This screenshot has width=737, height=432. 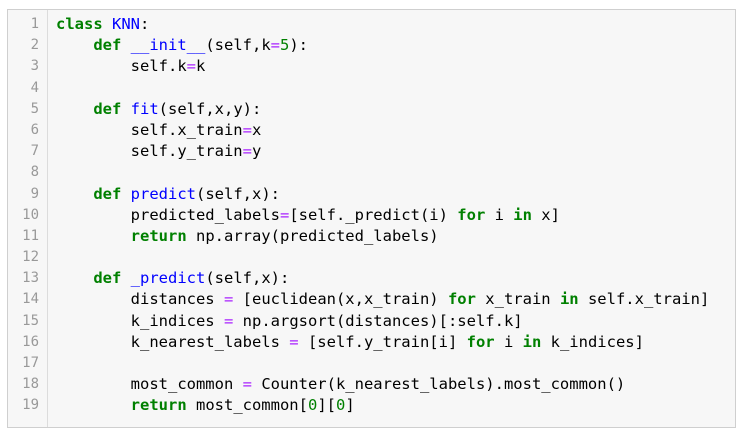 I want to click on code-line: 1 class KNN:, so click(x=371, y=24).